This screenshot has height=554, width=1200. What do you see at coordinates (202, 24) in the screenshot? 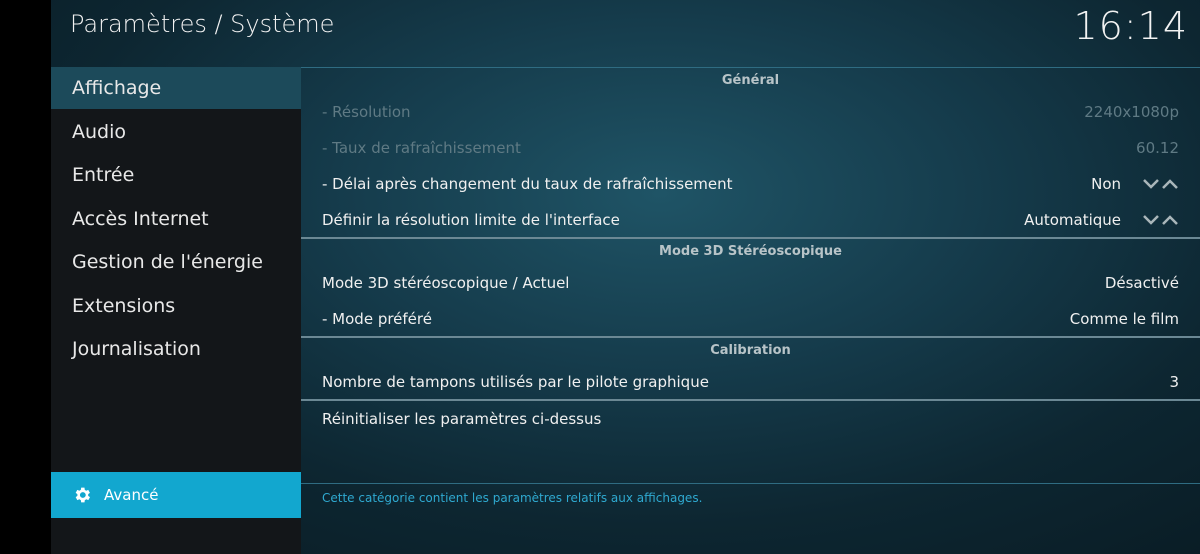
I see `page-title: Paramètres / Système` at bounding box center [202, 24].